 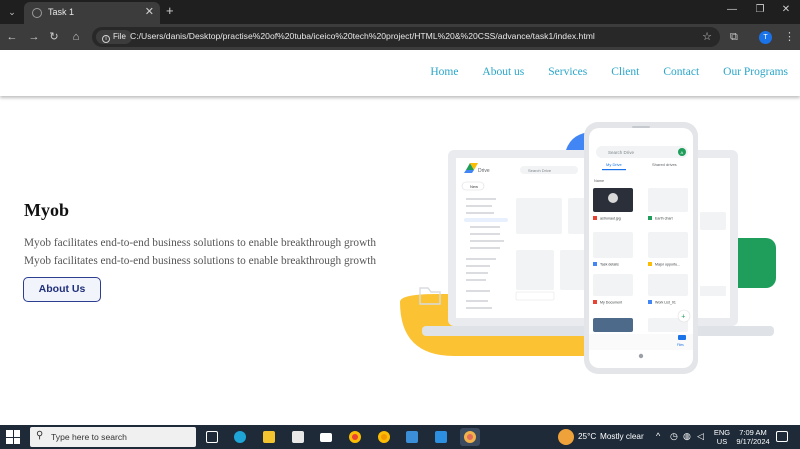 I want to click on close-tab-icon: ✕, so click(x=149, y=11).